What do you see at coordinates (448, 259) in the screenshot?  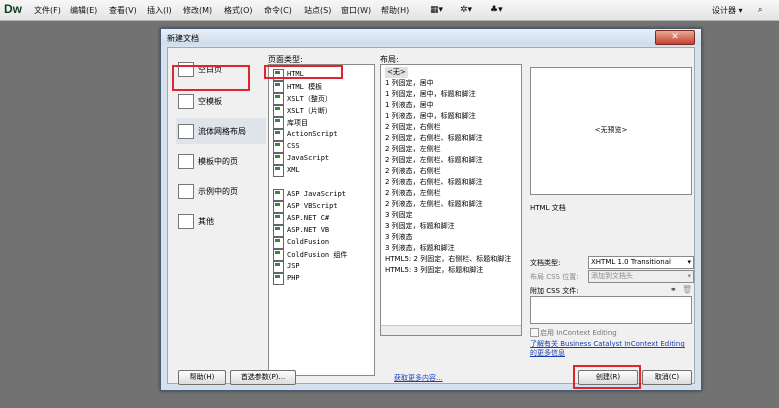 I see `layout-item: HTML5: 2 列固定，右侧栏、标题和脚注` at bounding box center [448, 259].